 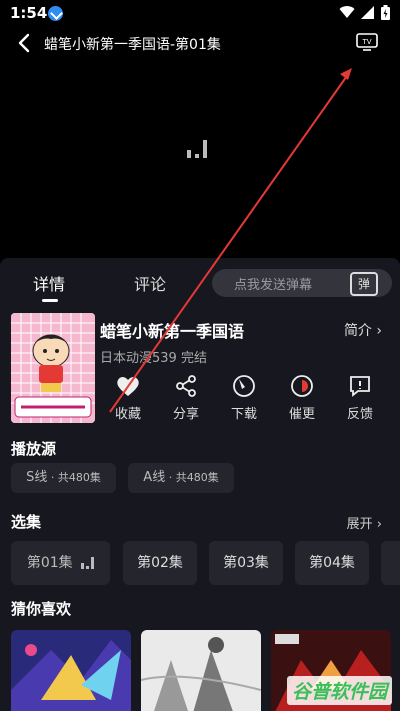 I want to click on tab-comments: 评论, so click(x=150, y=283).